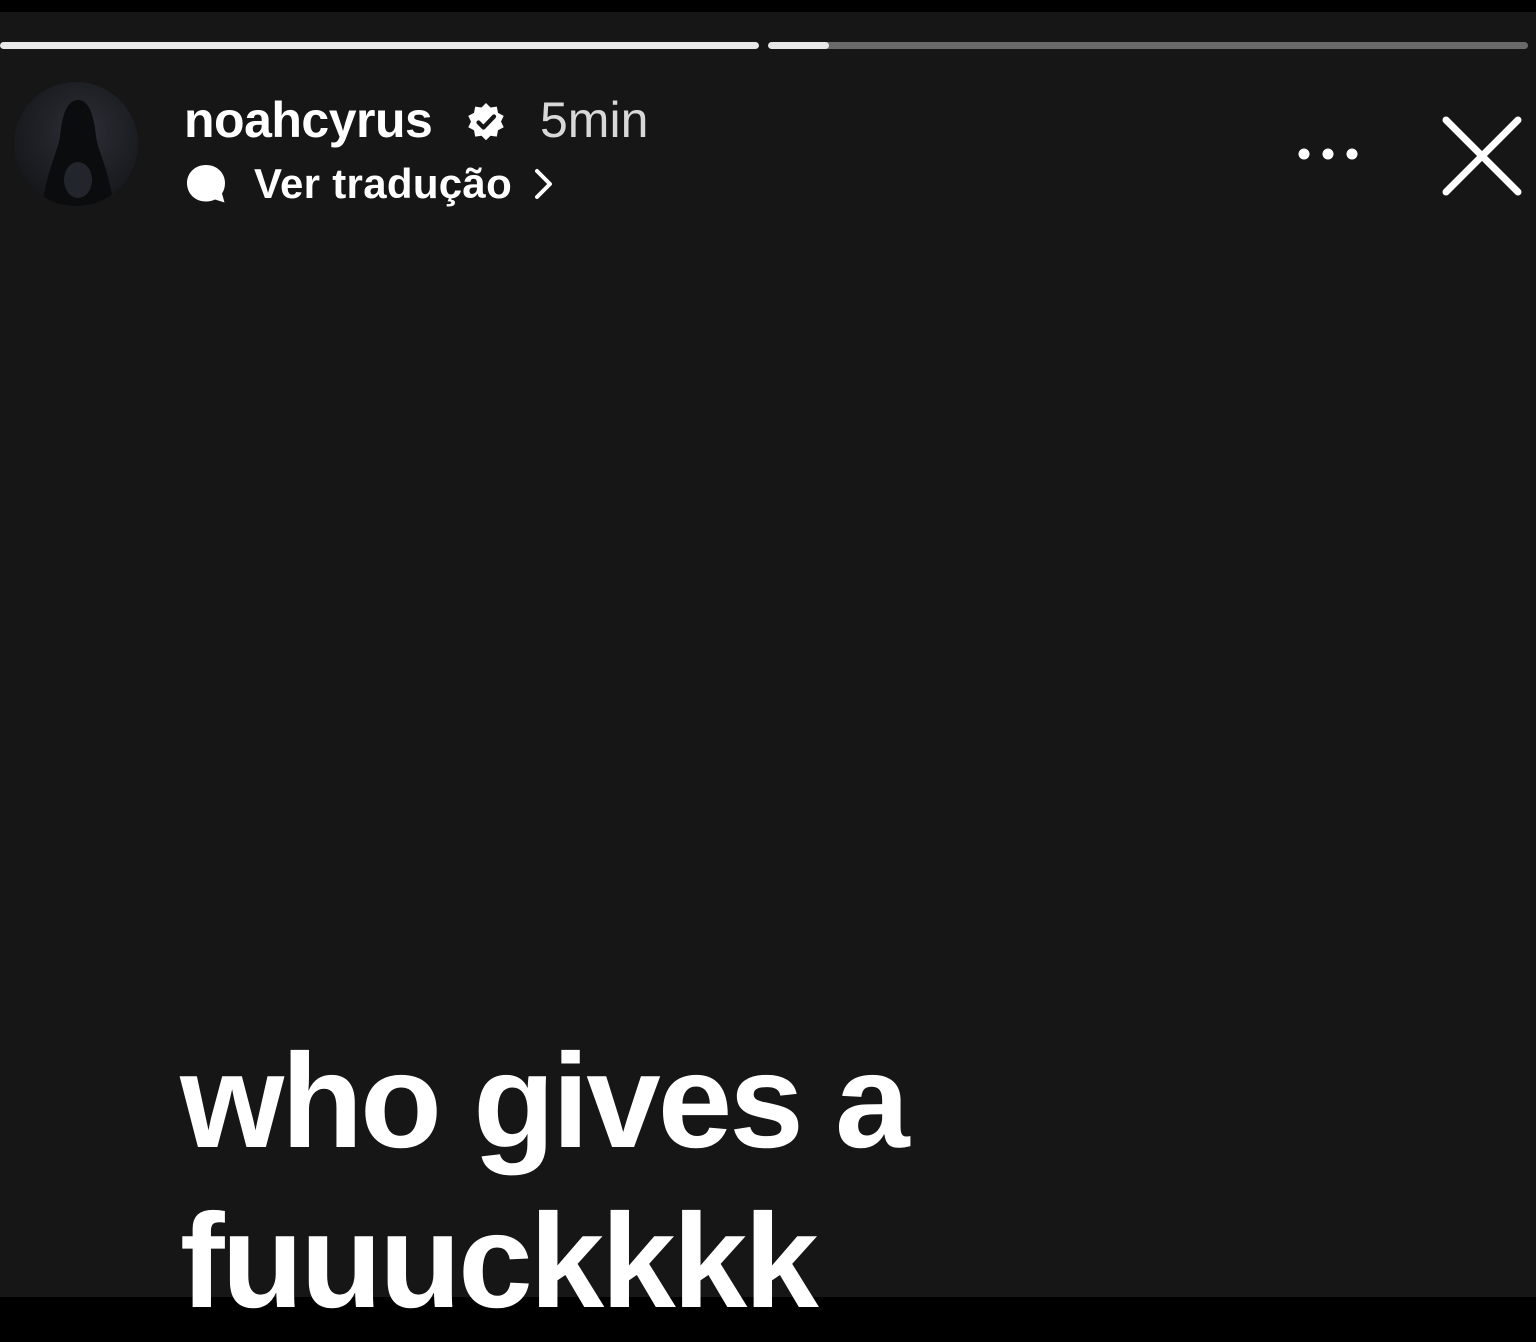 This screenshot has width=1536, height=1342. I want to click on close-icon, so click(1482, 156).